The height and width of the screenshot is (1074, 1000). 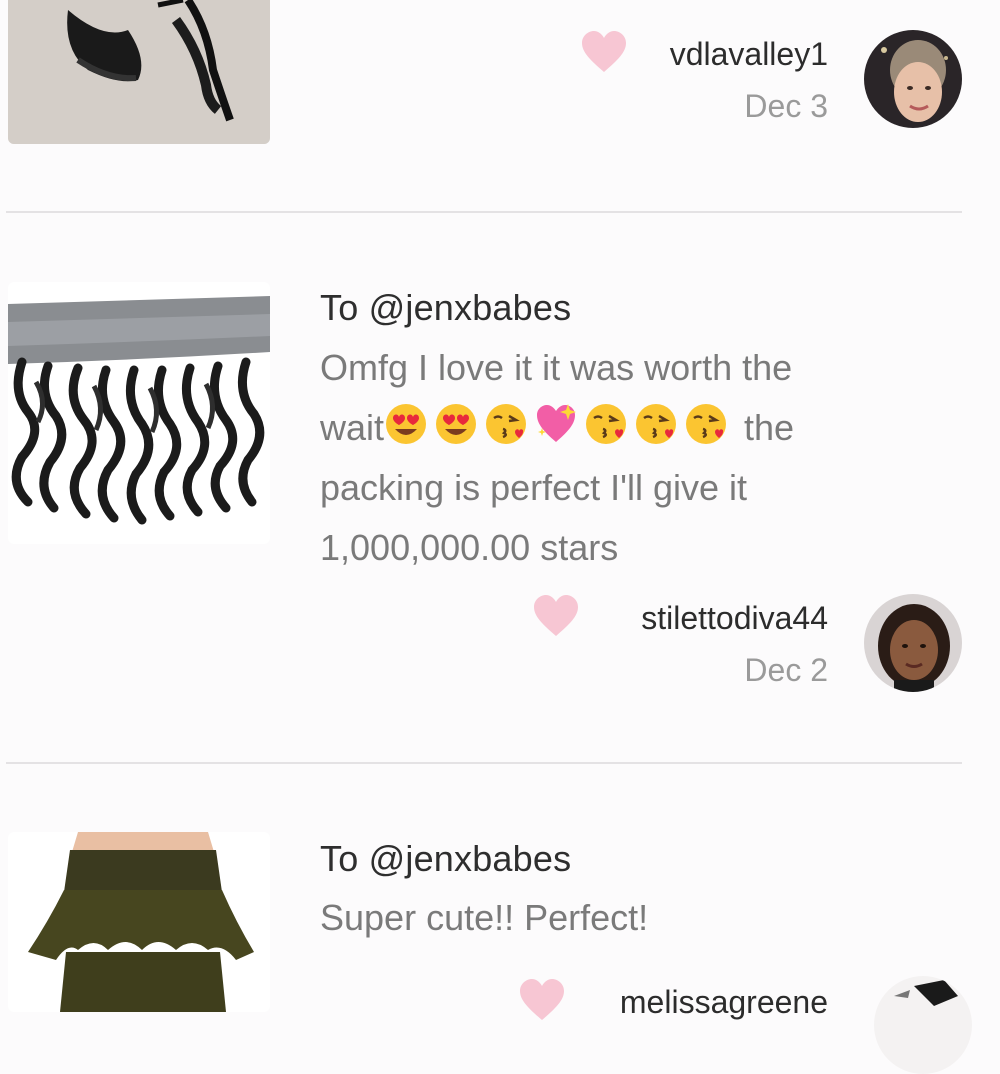 I want to click on black-heels-image, so click(x=139, y=72).